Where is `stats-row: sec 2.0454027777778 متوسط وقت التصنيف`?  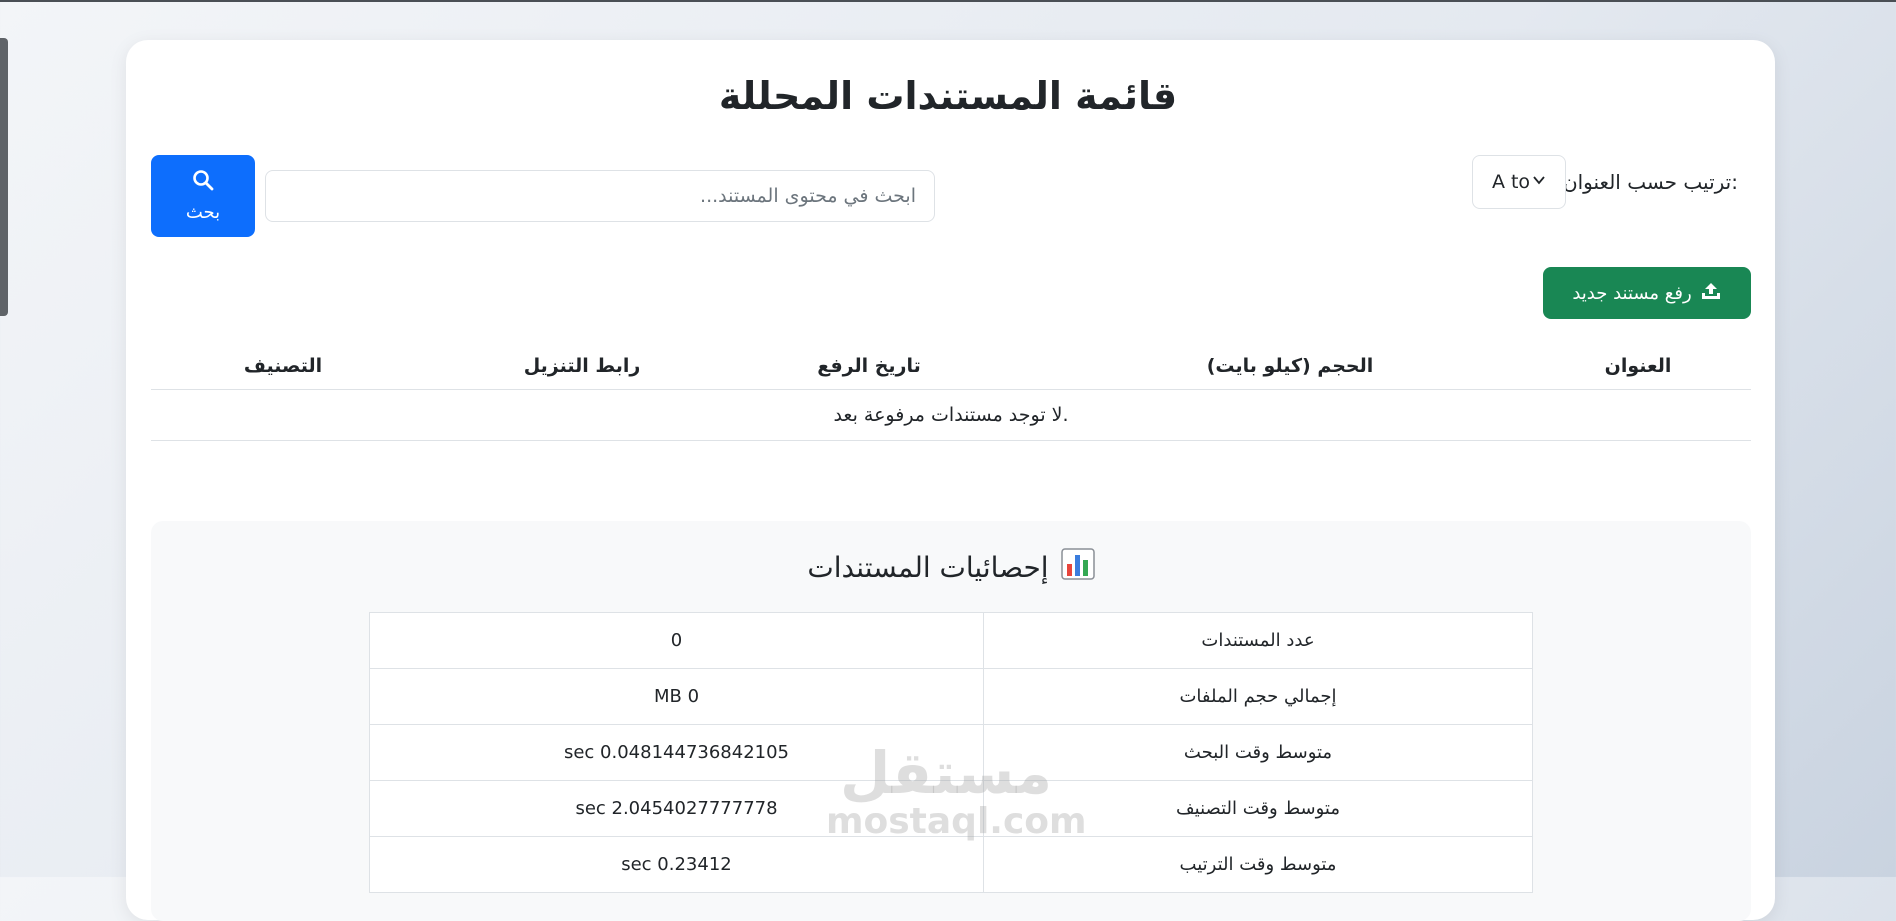 stats-row: sec 2.0454027777778 متوسط وقت التصنيف is located at coordinates (951, 808).